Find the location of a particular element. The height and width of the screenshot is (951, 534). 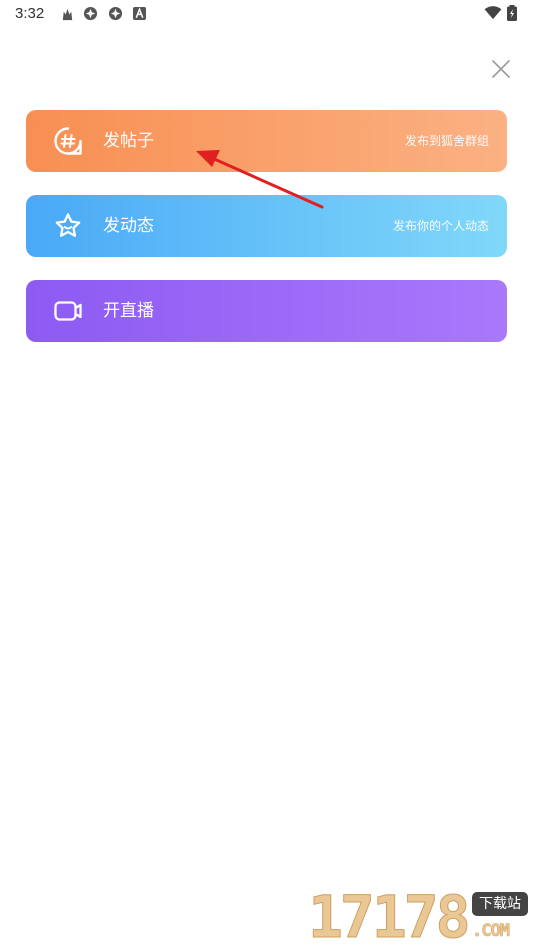

video-camera-icon is located at coordinates (68, 311).